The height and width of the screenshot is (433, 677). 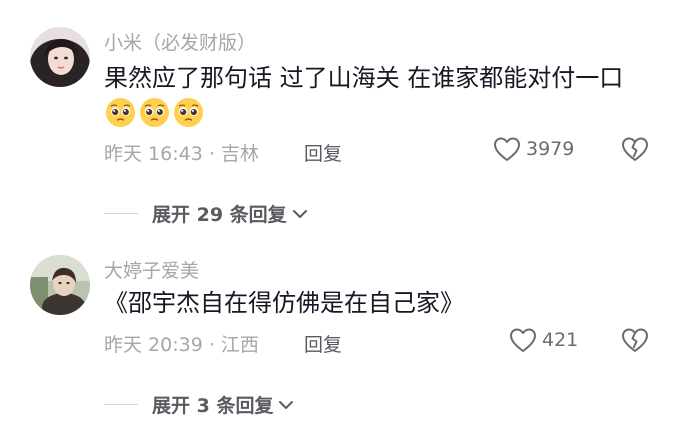 I want to click on like-count: 421, so click(x=560, y=340).